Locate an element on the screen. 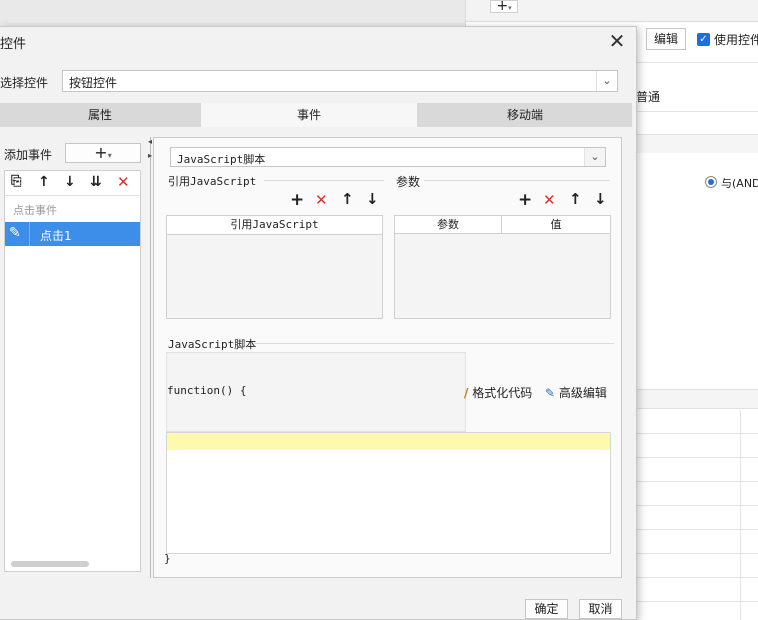 Image resolution: width=758 pixels, height=620 pixels. current-line-highlight is located at coordinates (388, 441).